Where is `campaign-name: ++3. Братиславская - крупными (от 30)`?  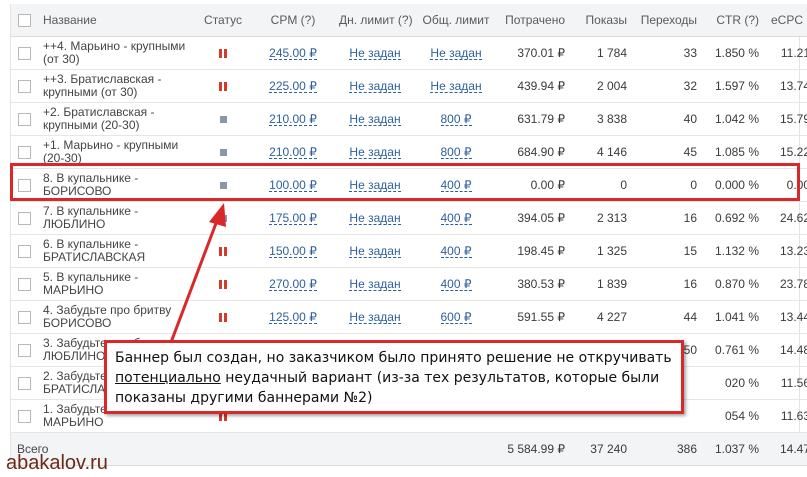 campaign-name: ++3. Братиславская - крупными (от 30) is located at coordinates (116, 86).